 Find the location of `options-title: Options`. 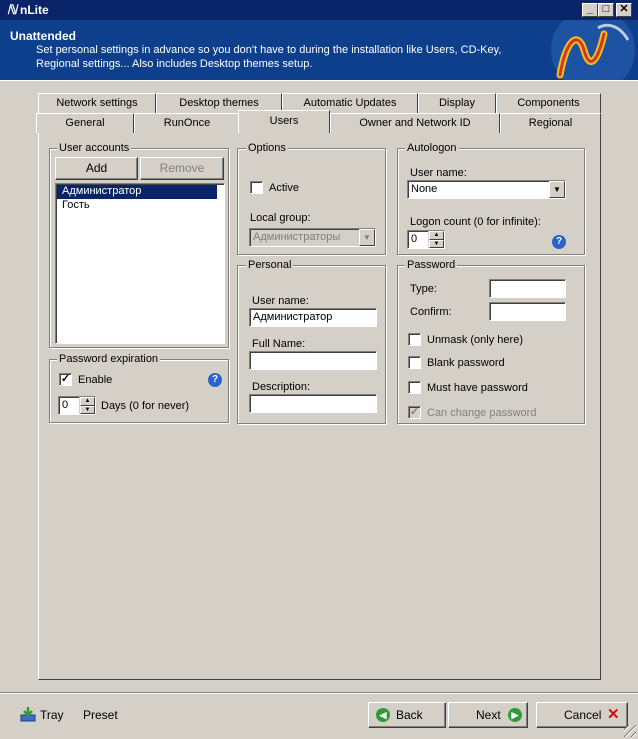

options-title: Options is located at coordinates (267, 148).